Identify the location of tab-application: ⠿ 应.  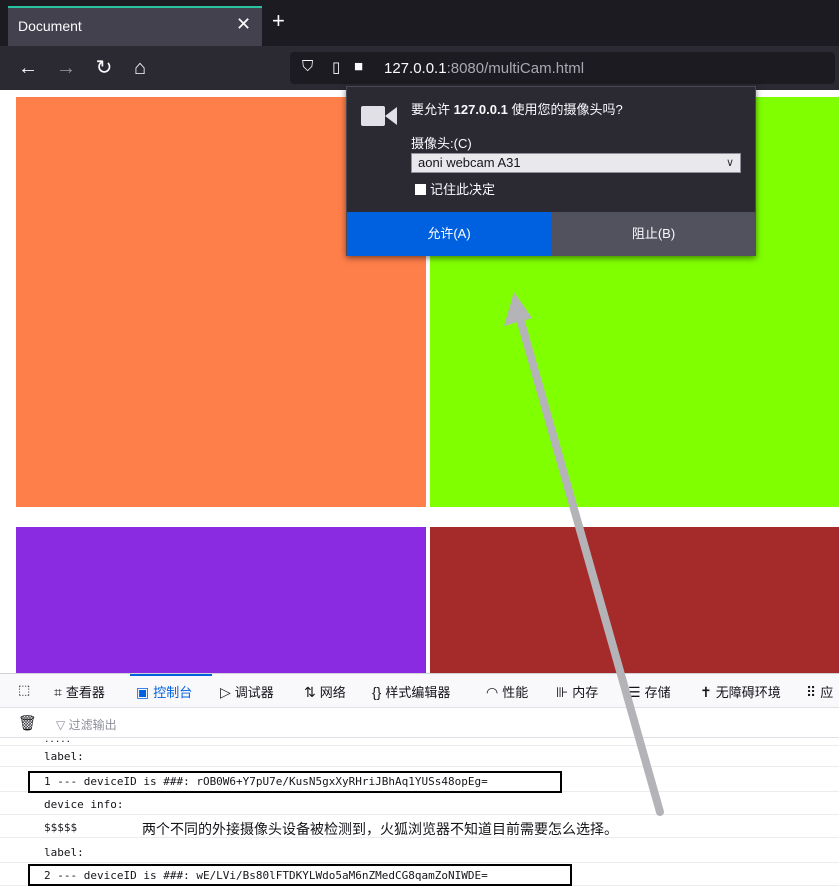
(819, 691).